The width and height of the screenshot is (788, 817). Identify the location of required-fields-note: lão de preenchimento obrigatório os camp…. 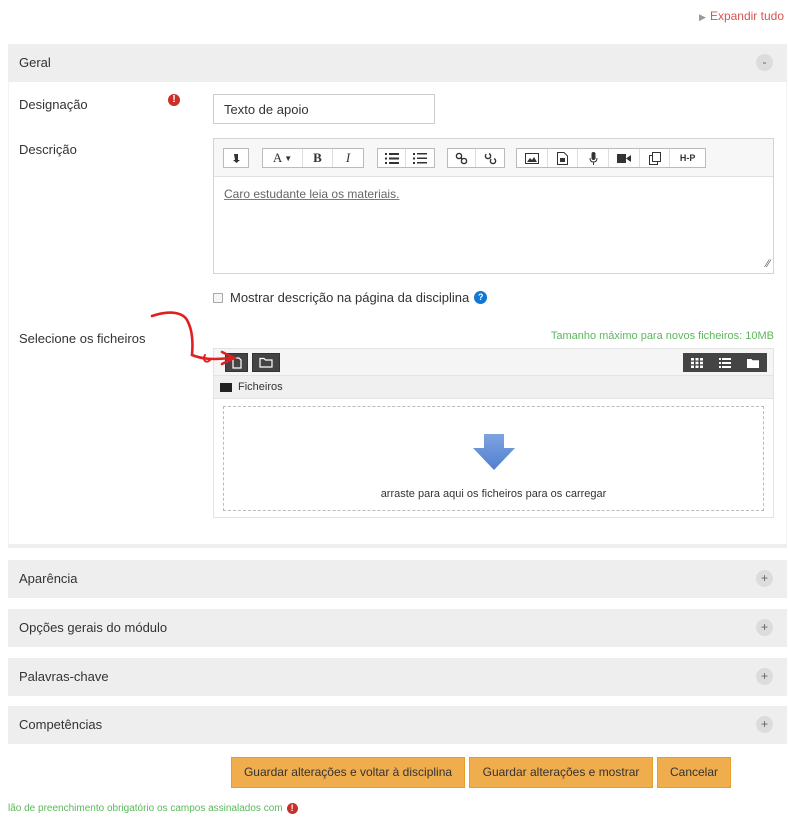
(153, 808).